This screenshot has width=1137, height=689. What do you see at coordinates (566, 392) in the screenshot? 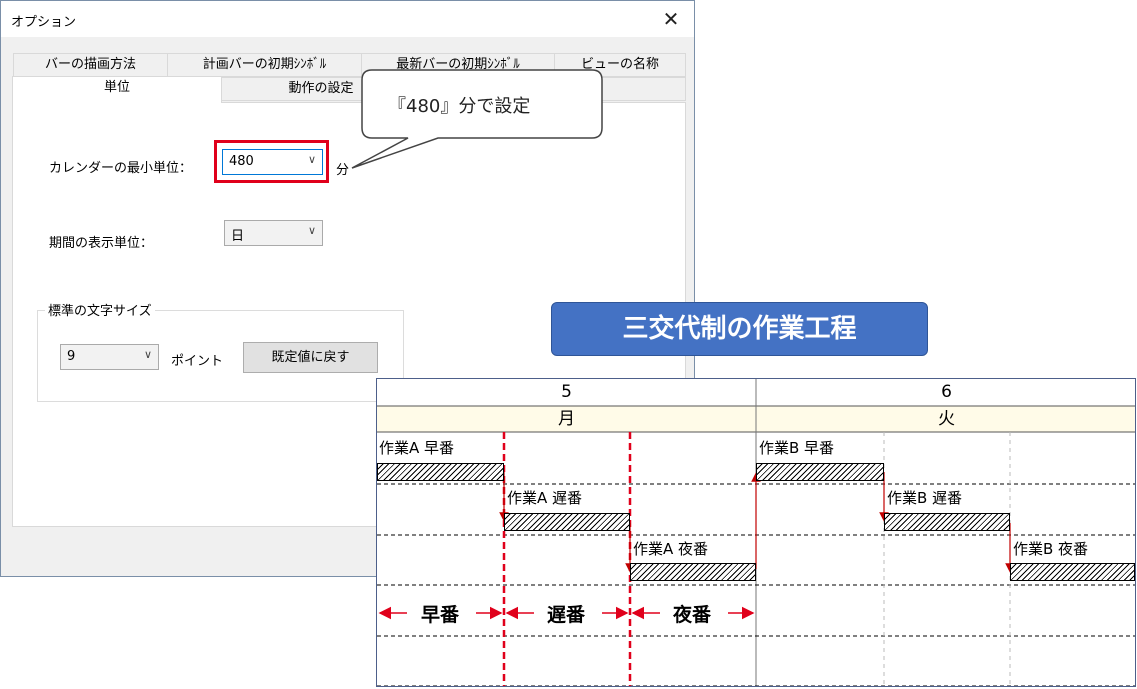
I see `day-date-5: 5` at bounding box center [566, 392].